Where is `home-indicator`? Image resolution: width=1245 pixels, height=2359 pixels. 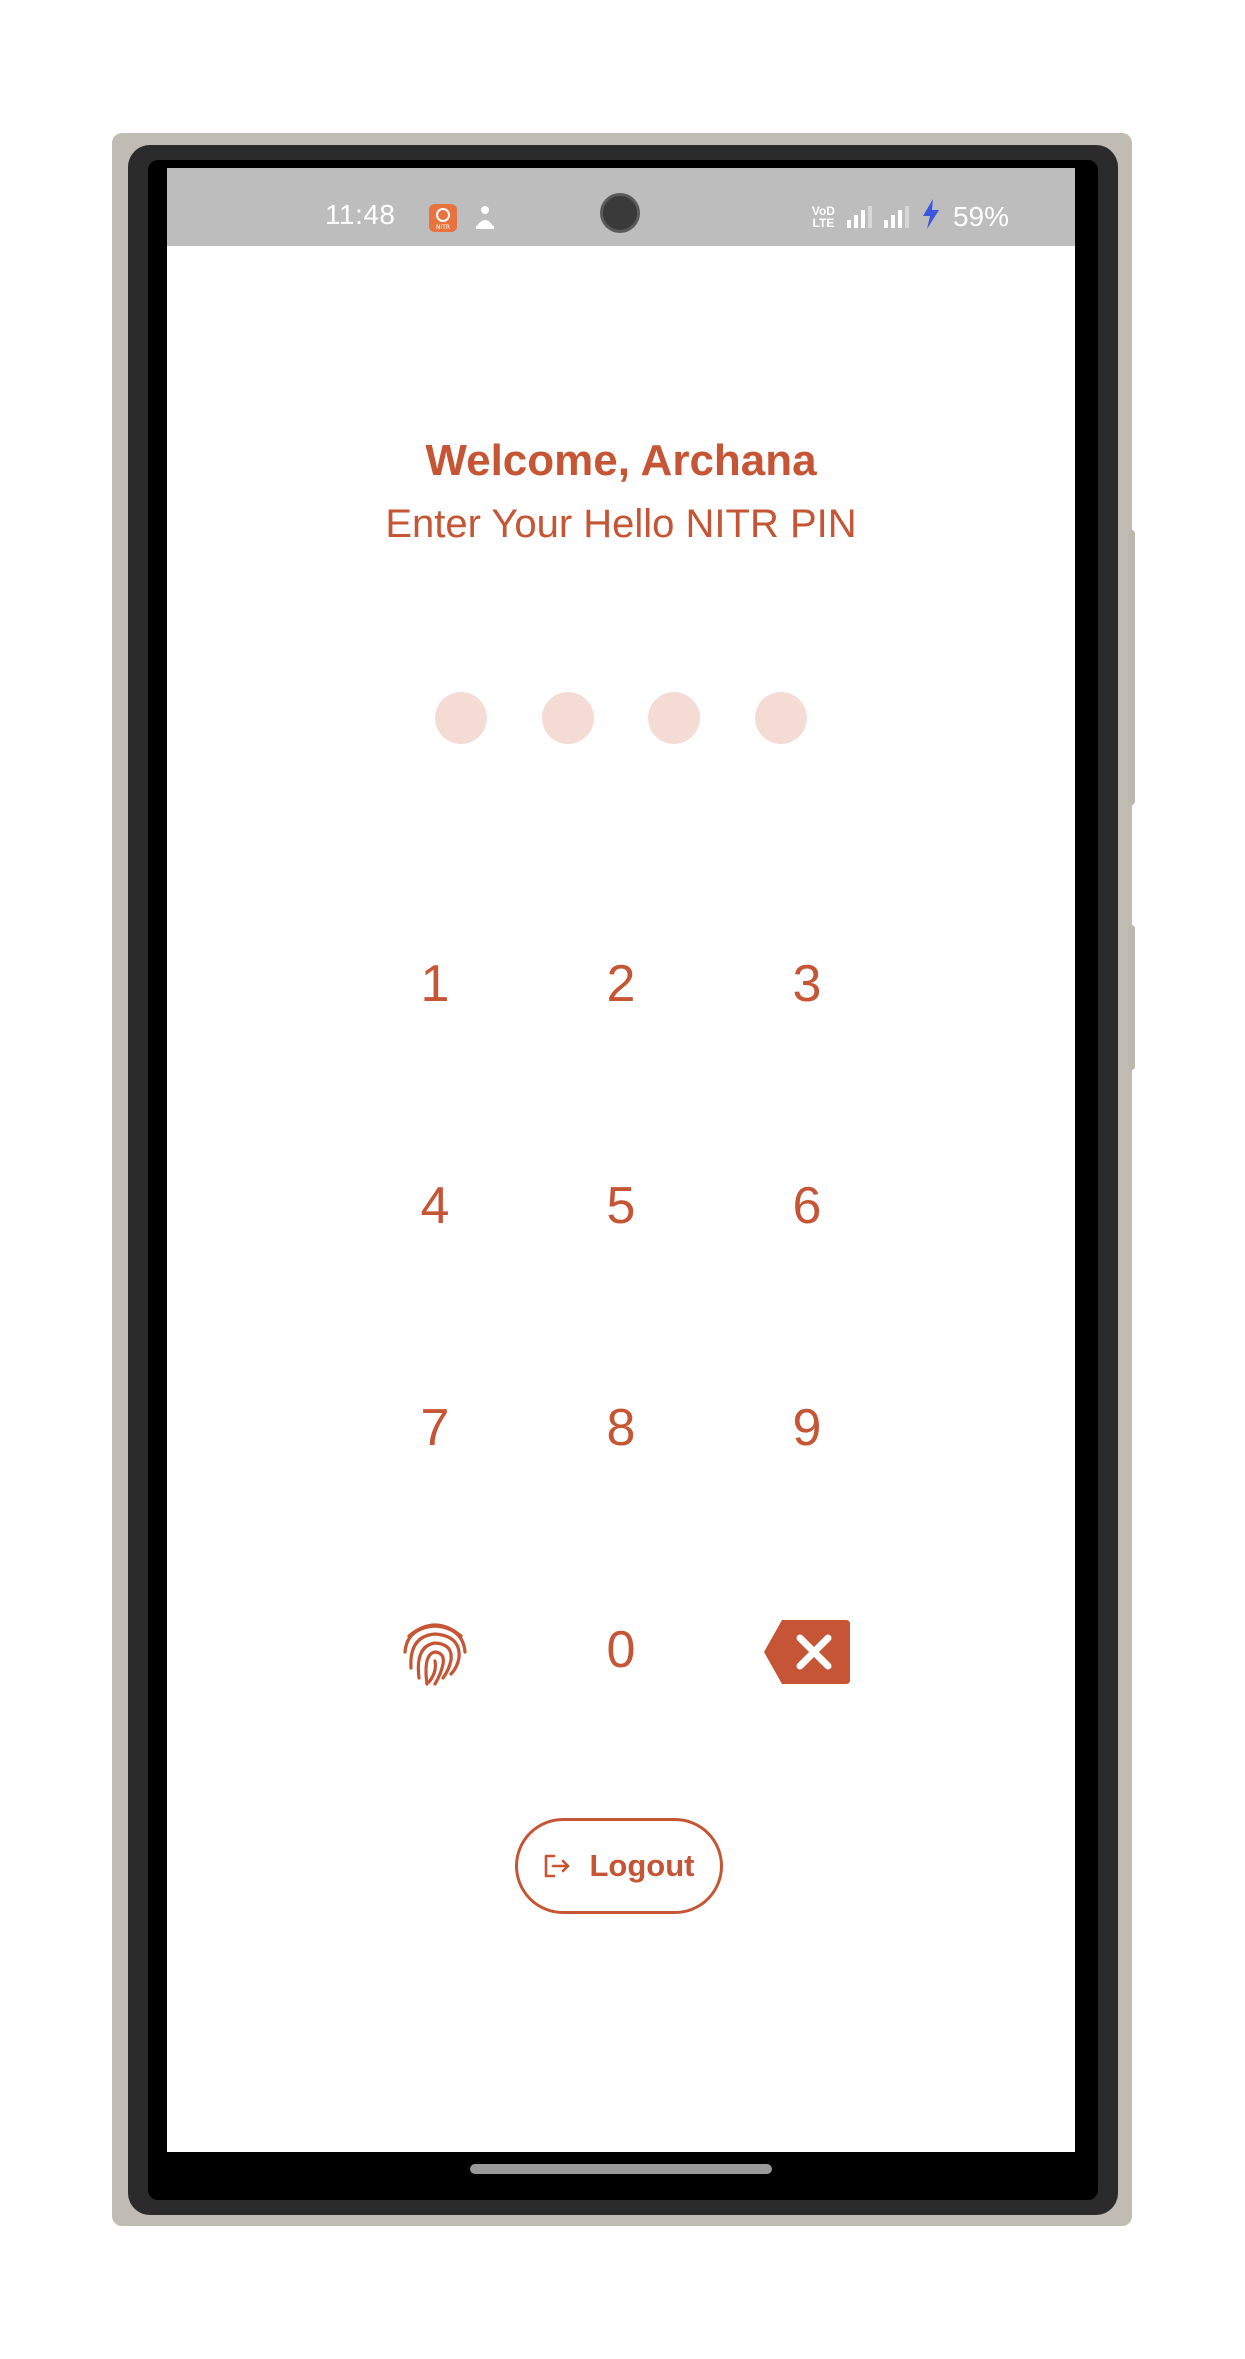 home-indicator is located at coordinates (621, 2169).